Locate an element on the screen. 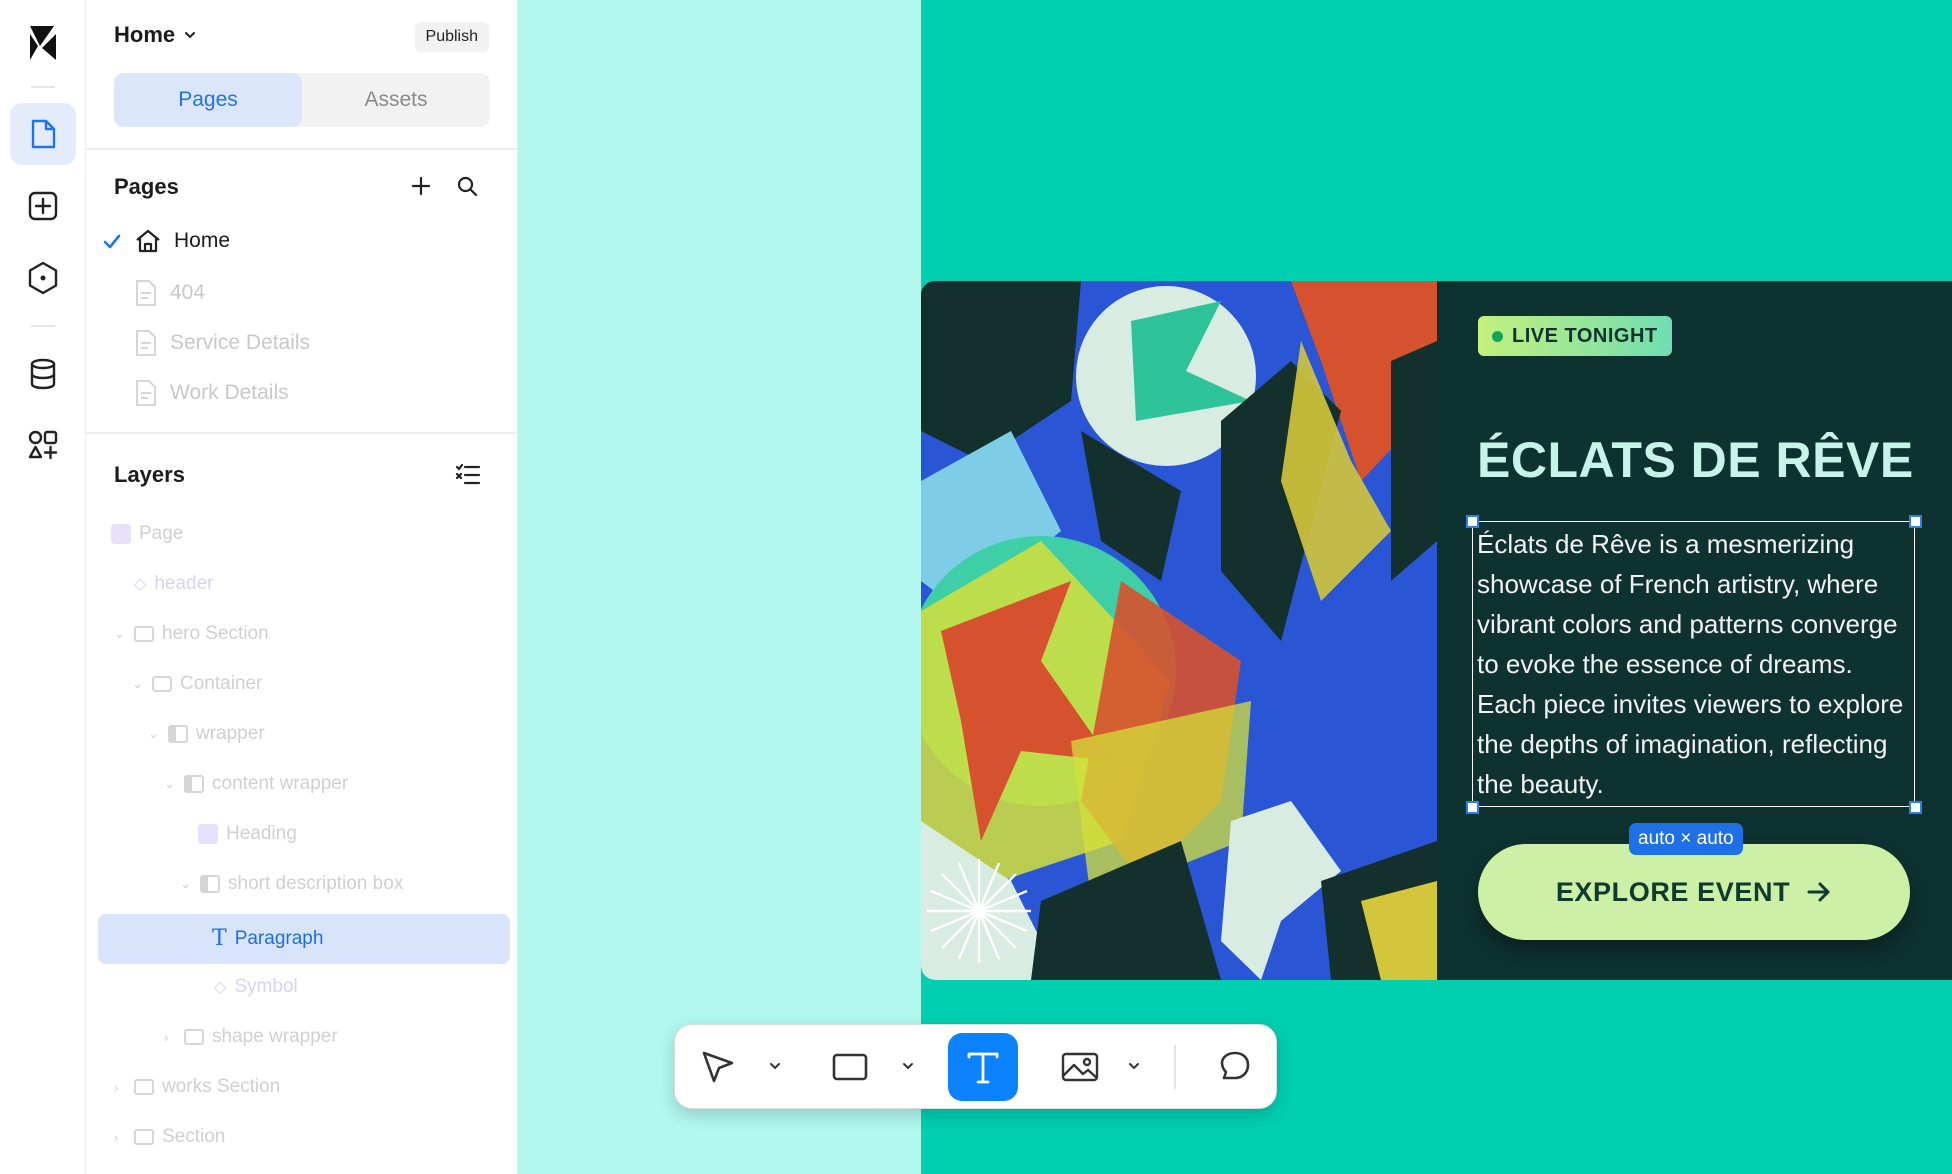 The width and height of the screenshot is (1952, 1174). layer-label: wrapper is located at coordinates (230, 733).